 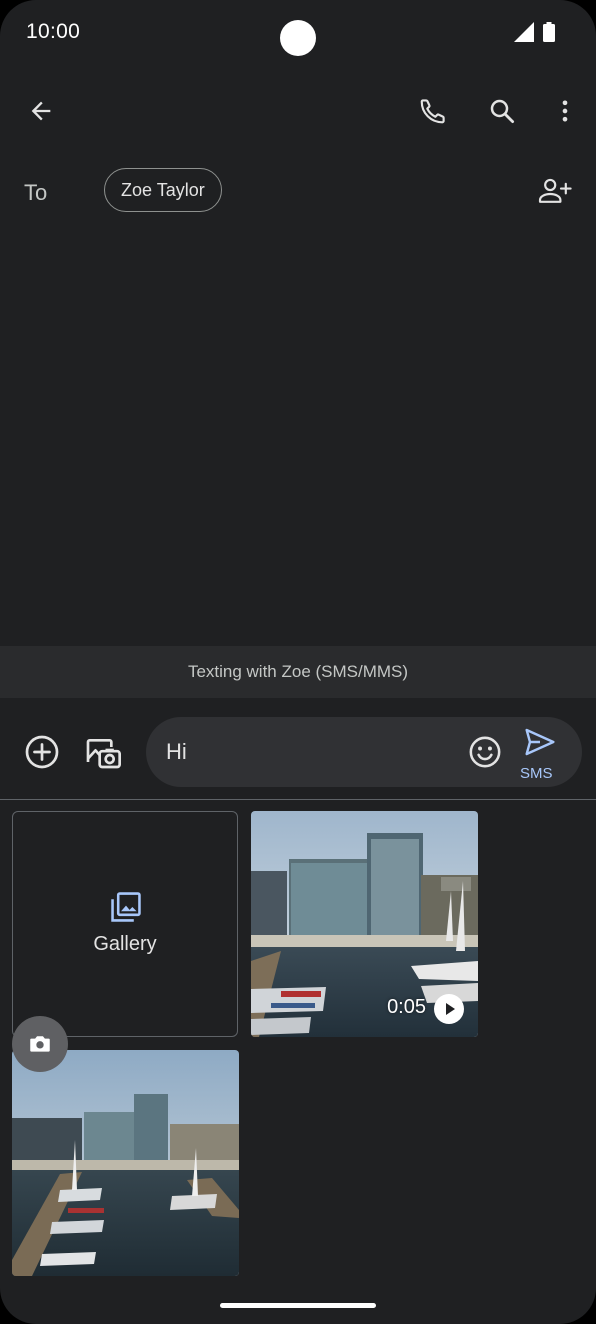 I want to click on more-vert-icon, so click(x=565, y=111).